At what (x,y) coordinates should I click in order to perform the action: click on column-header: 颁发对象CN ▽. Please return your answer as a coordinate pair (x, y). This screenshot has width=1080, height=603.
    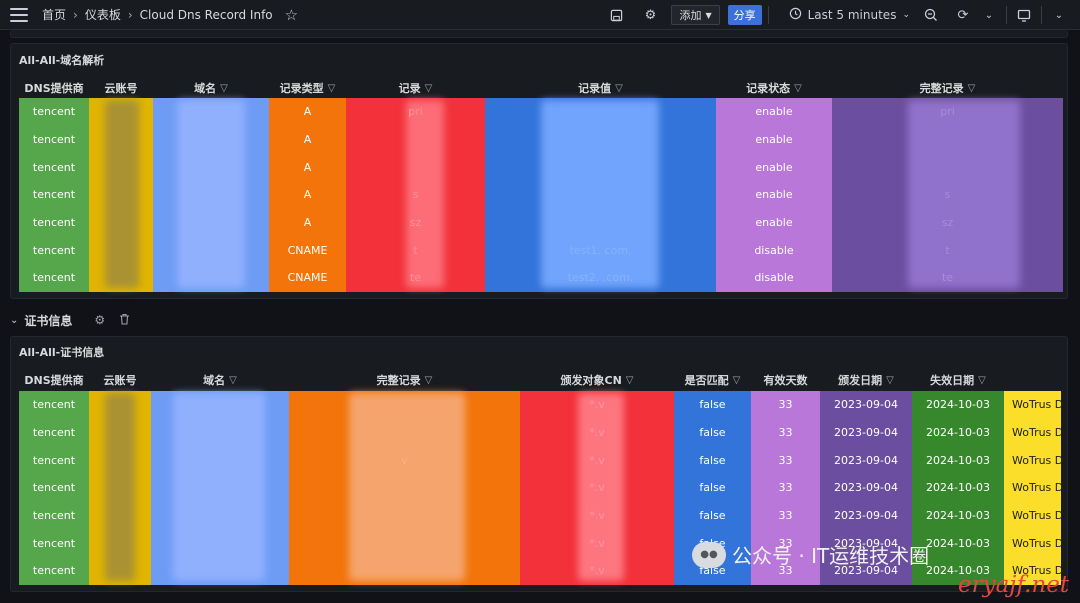
    Looking at the image, I should click on (597, 380).